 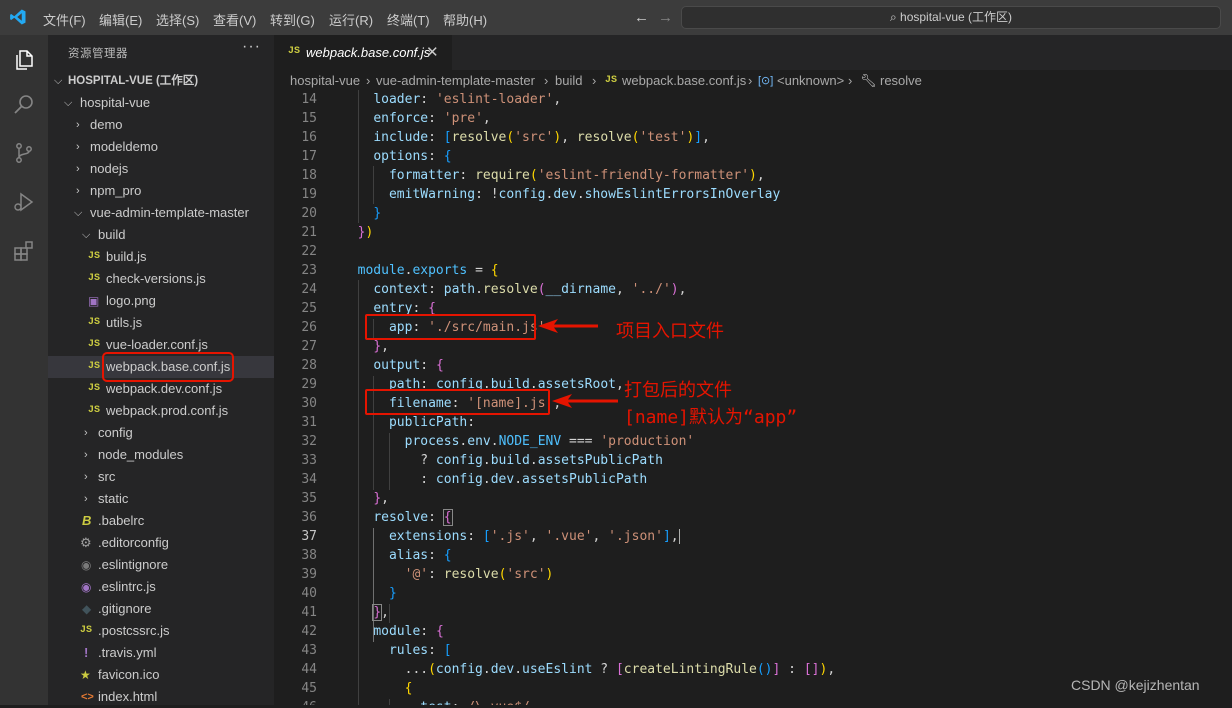 I want to click on line-number: 22, so click(x=309, y=251).